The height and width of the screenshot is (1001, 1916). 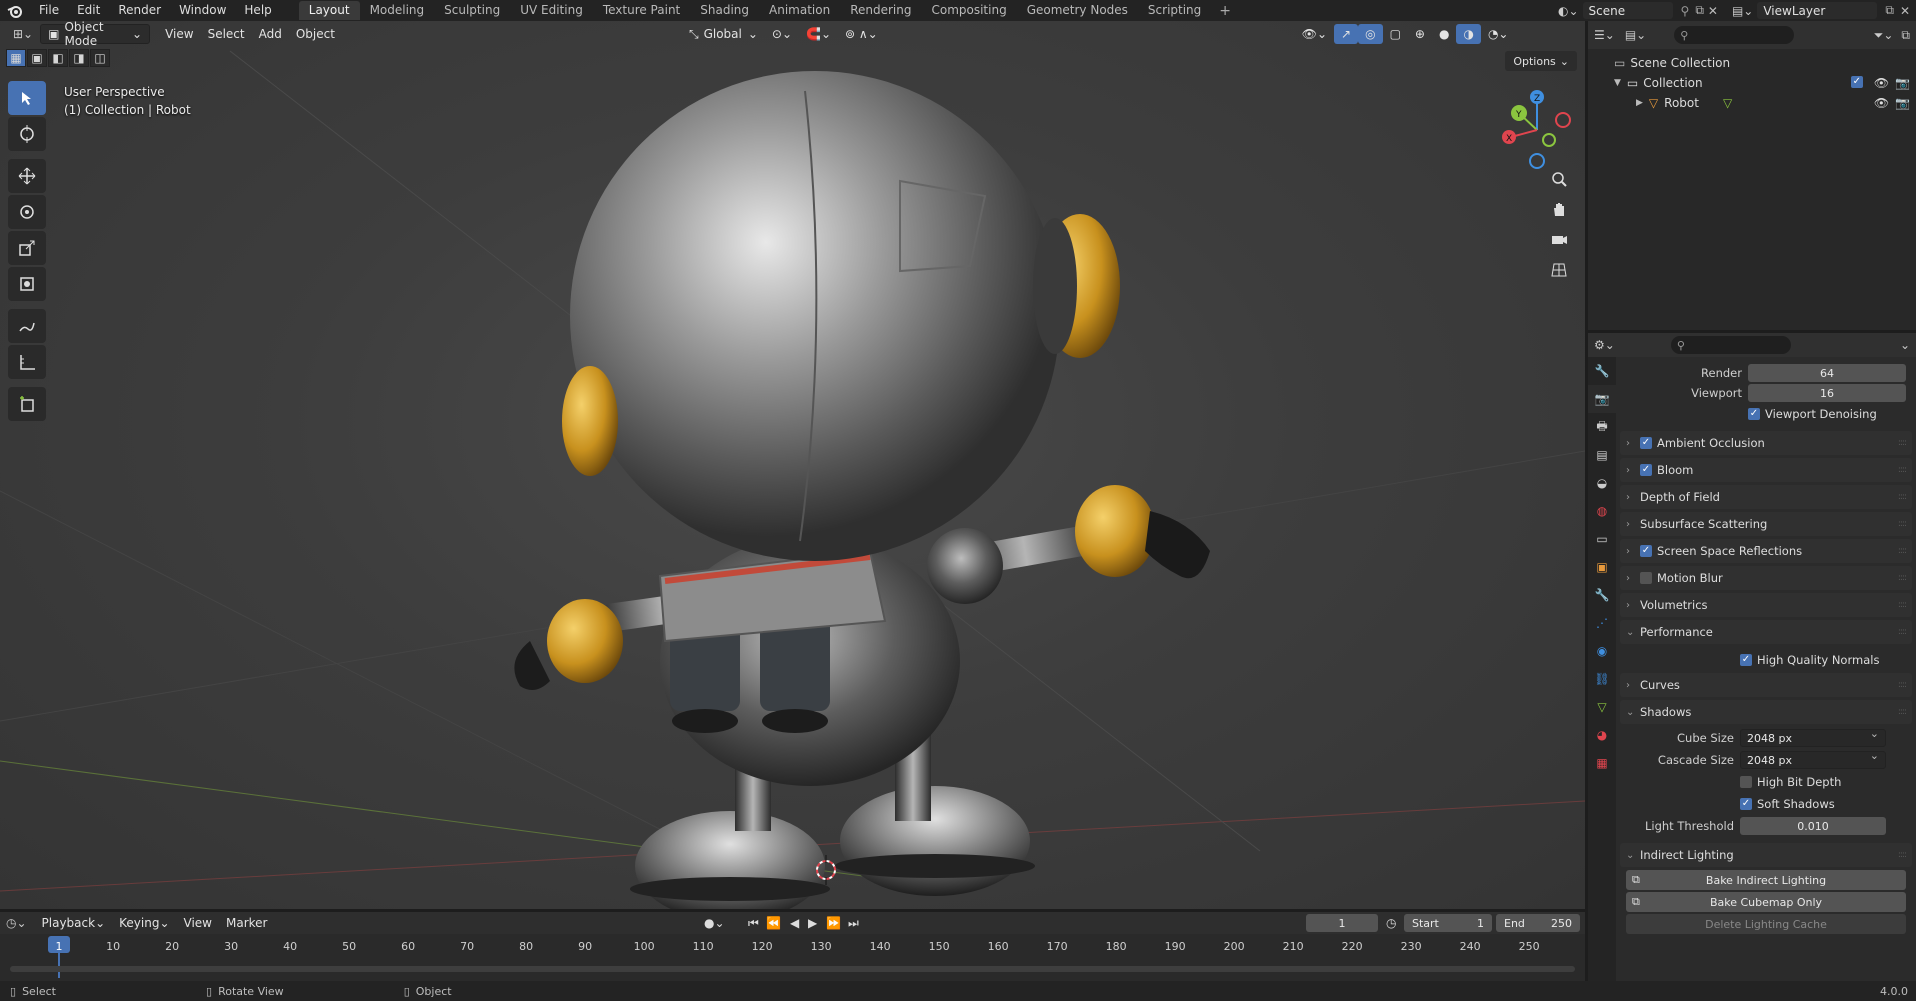 What do you see at coordinates (1766, 902) in the screenshot?
I see `bake-cubemap-button: ⧉ Bake Cubemap Only` at bounding box center [1766, 902].